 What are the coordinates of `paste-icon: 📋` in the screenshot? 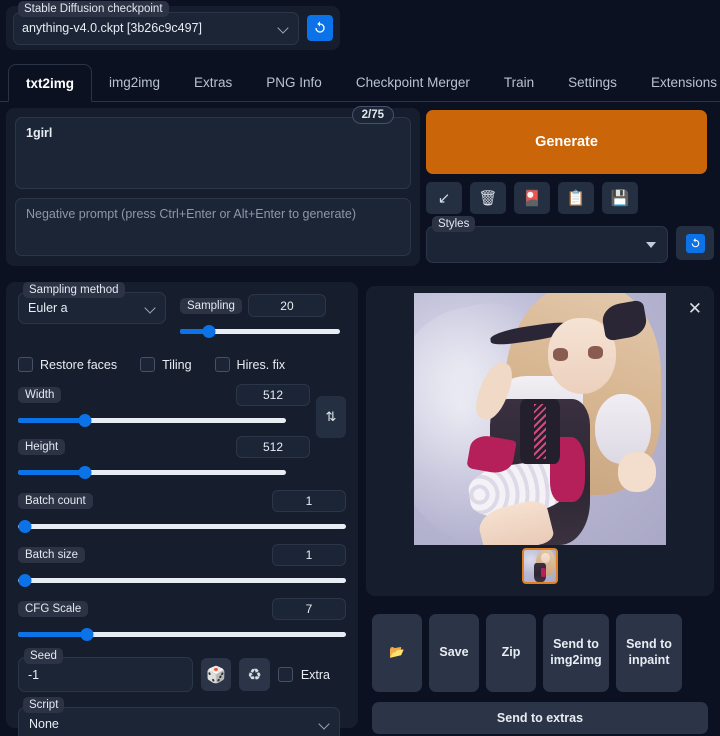 It's located at (576, 198).